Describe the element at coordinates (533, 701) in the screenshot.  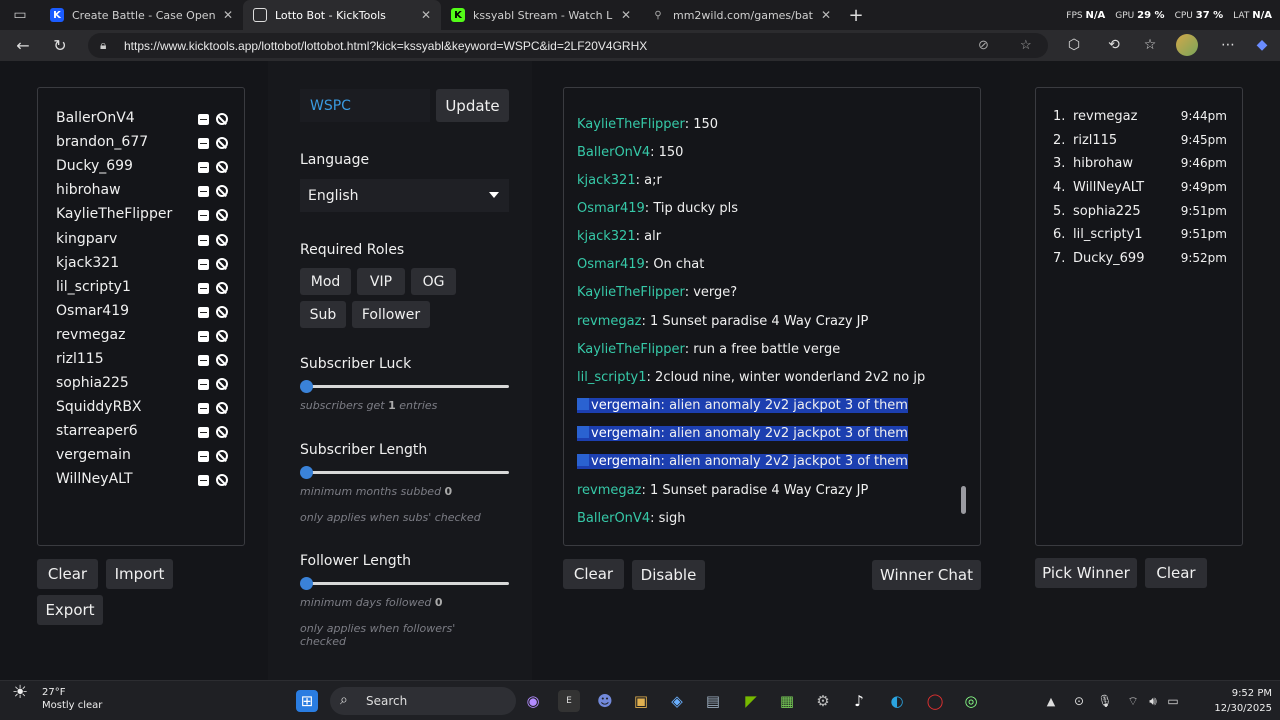
I see `app-icon: ◉` at that location.